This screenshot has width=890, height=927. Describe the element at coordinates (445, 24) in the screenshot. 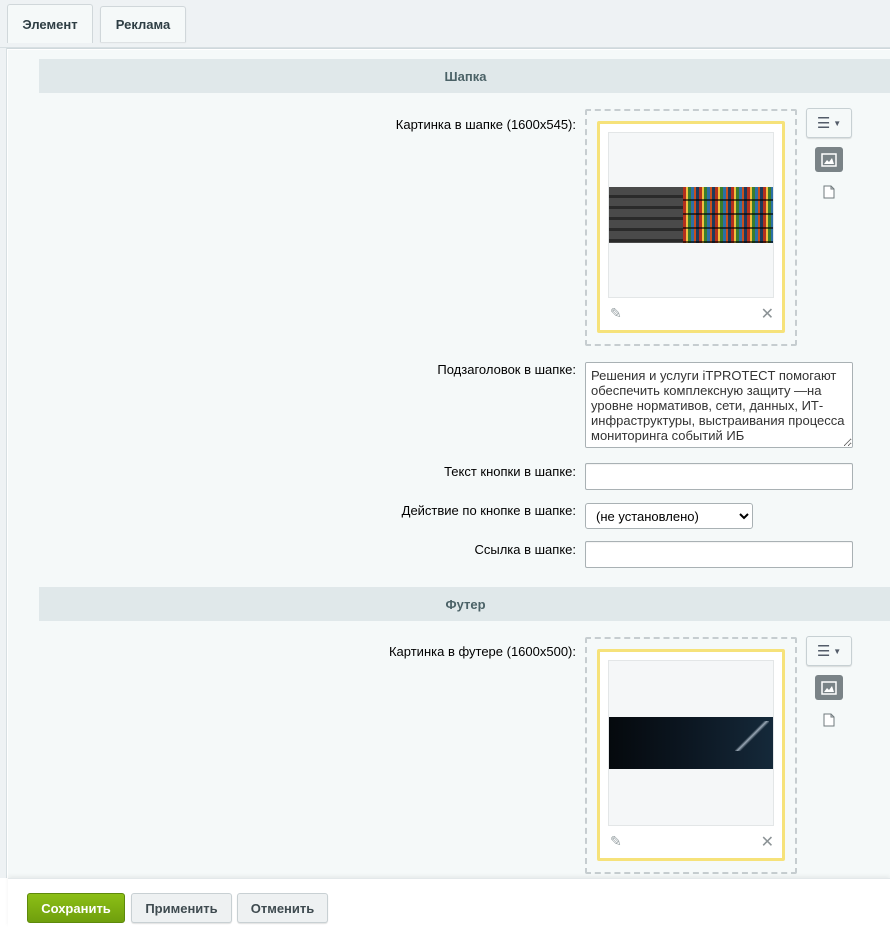

I see `tab-bar: Элемент Реклама` at that location.